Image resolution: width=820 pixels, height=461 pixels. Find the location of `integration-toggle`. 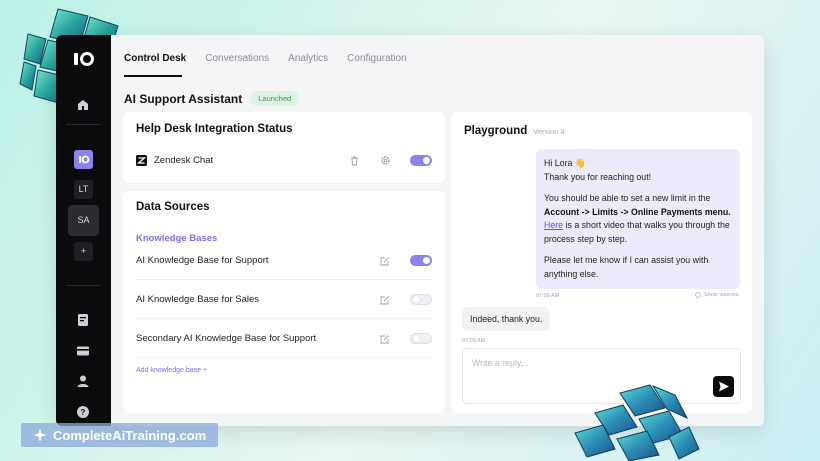

integration-toggle is located at coordinates (421, 160).